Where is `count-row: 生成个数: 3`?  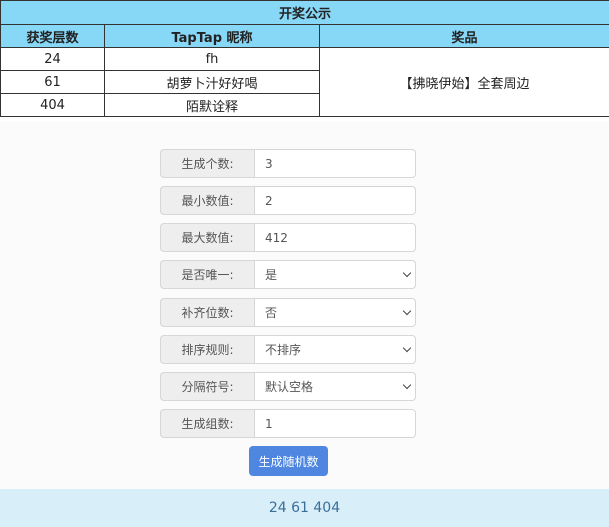
count-row: 生成个数: 3 is located at coordinates (288, 163).